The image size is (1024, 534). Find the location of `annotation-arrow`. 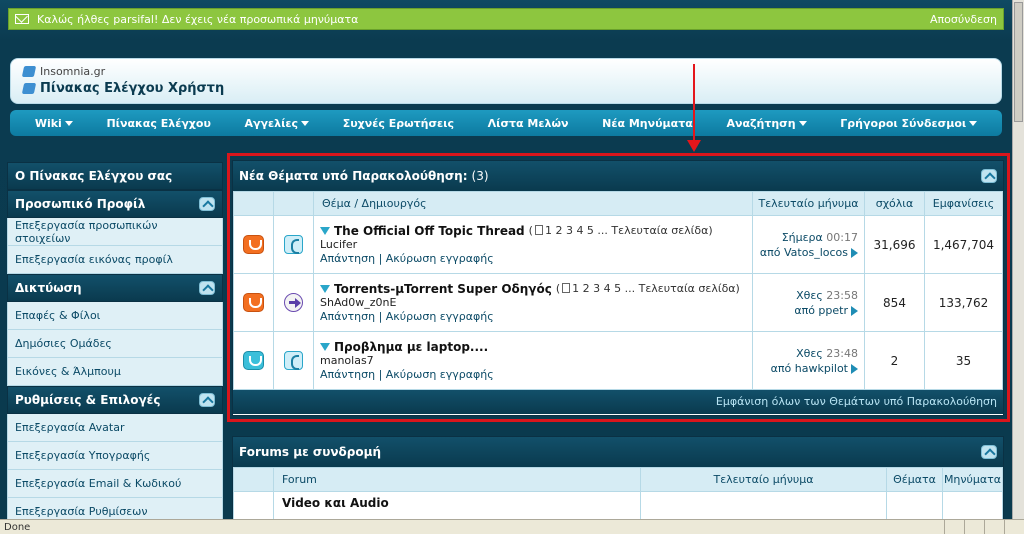

annotation-arrow is located at coordinates (694, 105).